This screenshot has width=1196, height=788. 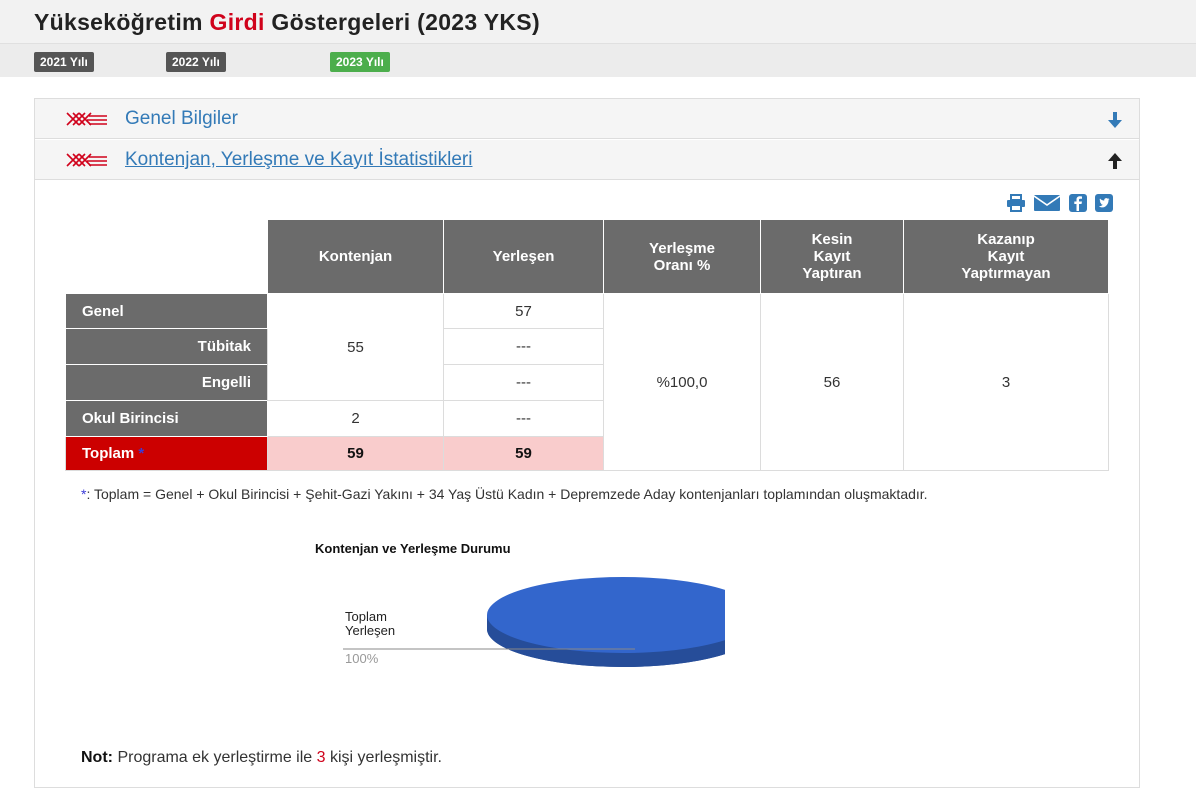 What do you see at coordinates (1115, 161) in the screenshot?
I see `arrow-up-icon` at bounding box center [1115, 161].